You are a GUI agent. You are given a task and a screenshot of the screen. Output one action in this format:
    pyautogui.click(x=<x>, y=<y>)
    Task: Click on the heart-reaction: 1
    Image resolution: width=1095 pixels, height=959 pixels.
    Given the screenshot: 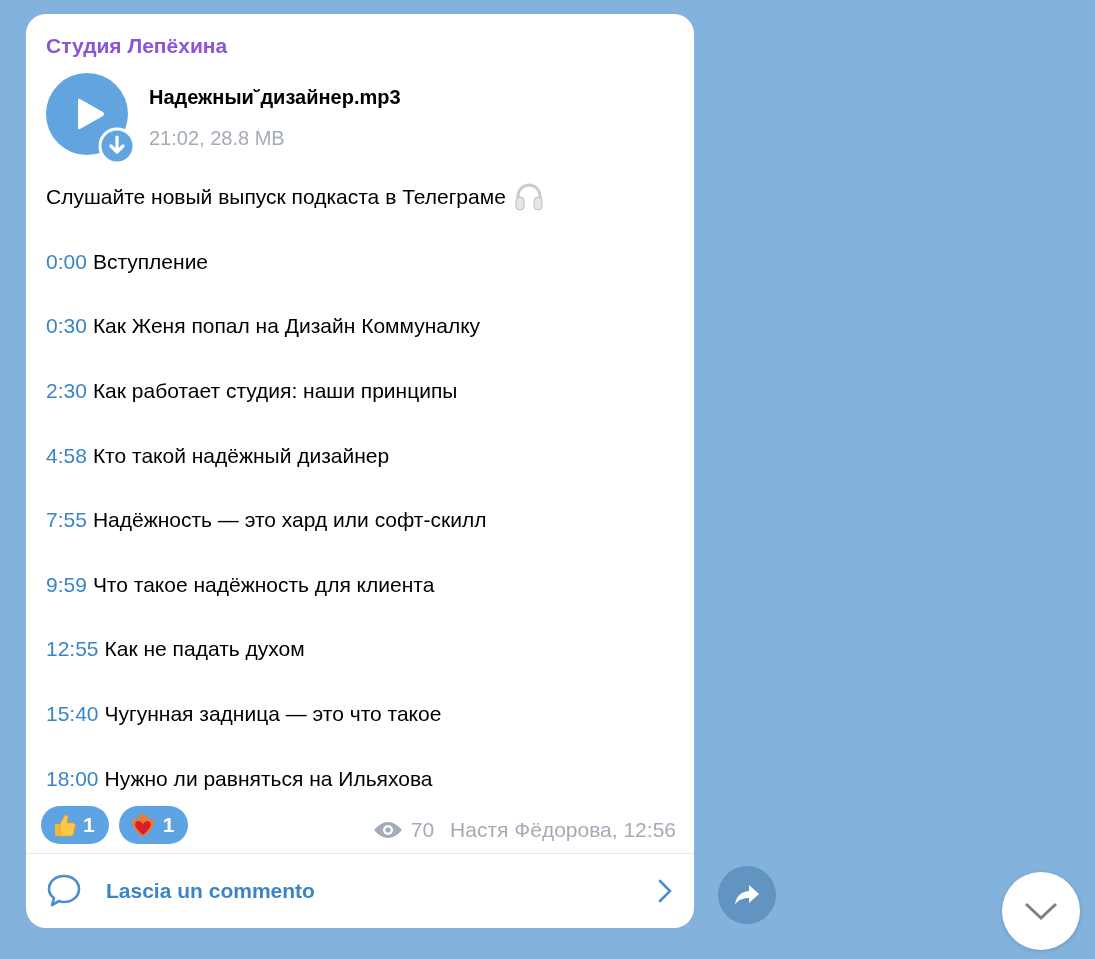 What is the action you would take?
    pyautogui.click(x=153, y=824)
    